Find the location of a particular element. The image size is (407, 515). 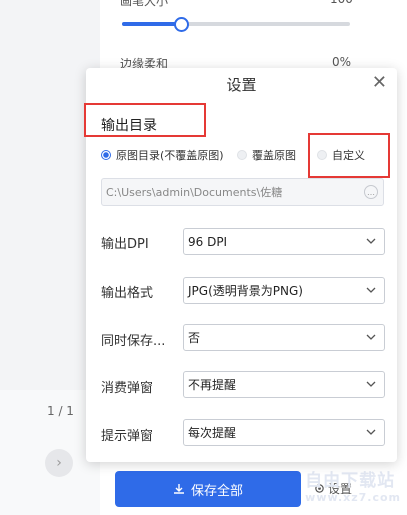

highlight-custom-option is located at coordinates (349, 155).